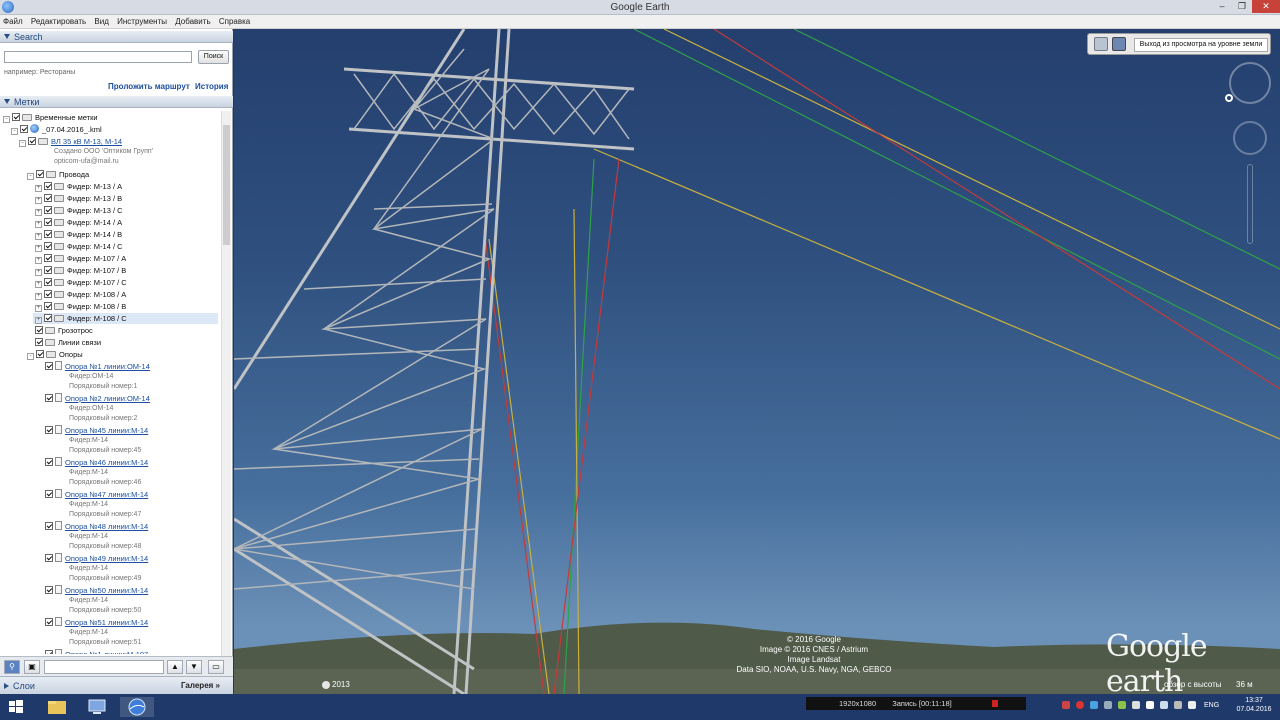 This screenshot has width=1280, height=720. Describe the element at coordinates (213, 57) in the screenshot. I see `search-button: Поиск` at that location.